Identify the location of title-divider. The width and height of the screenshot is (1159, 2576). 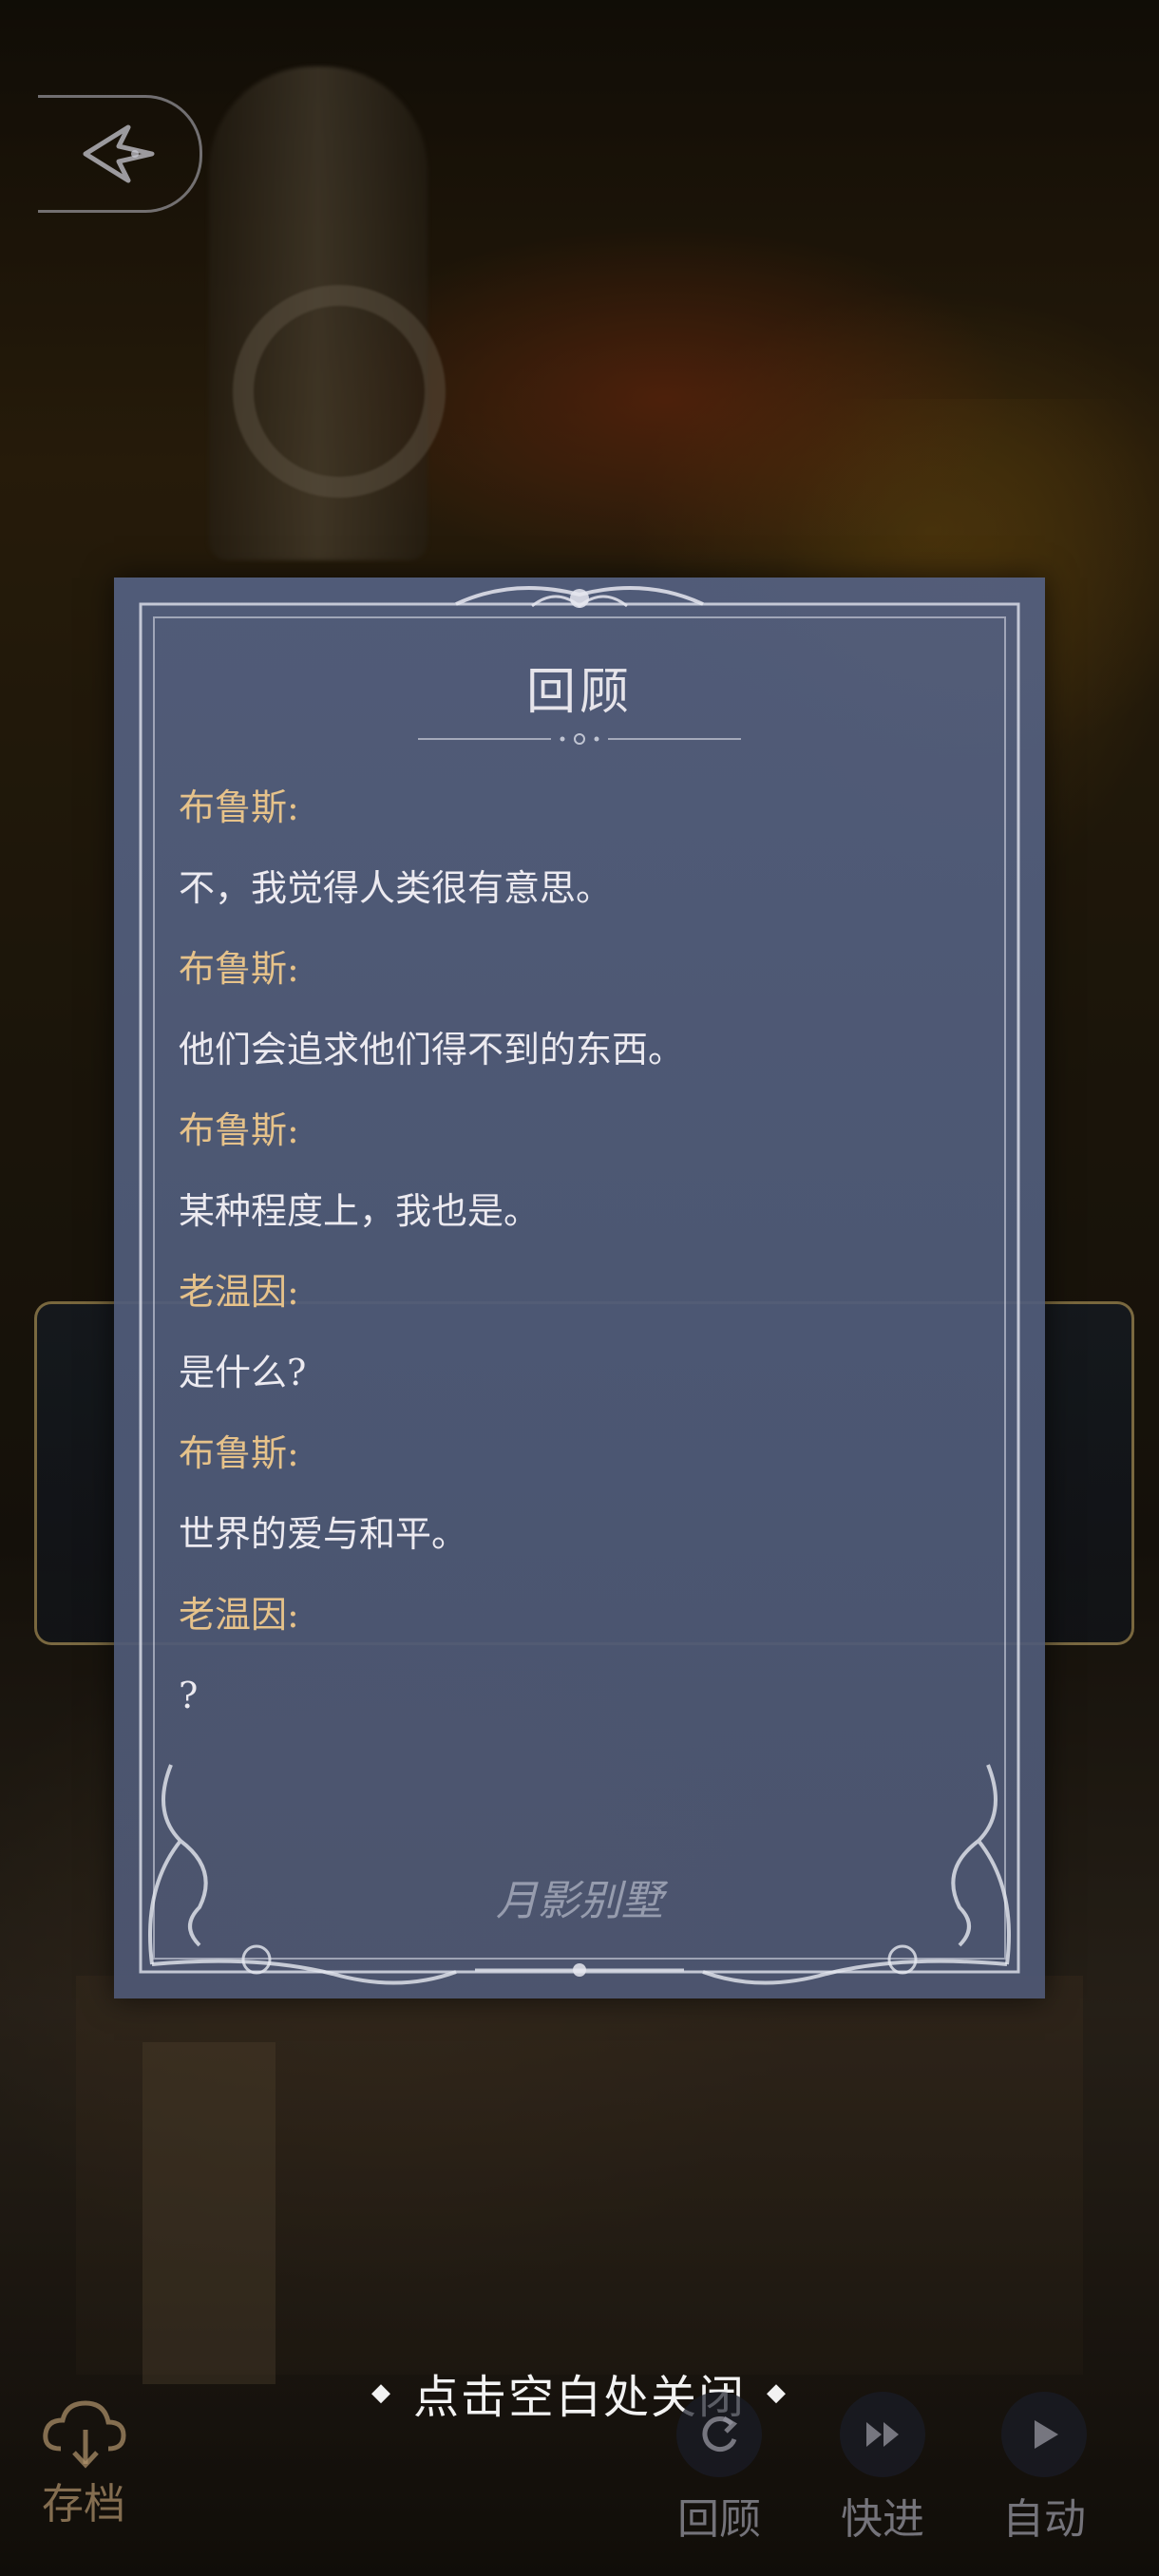
(579, 739).